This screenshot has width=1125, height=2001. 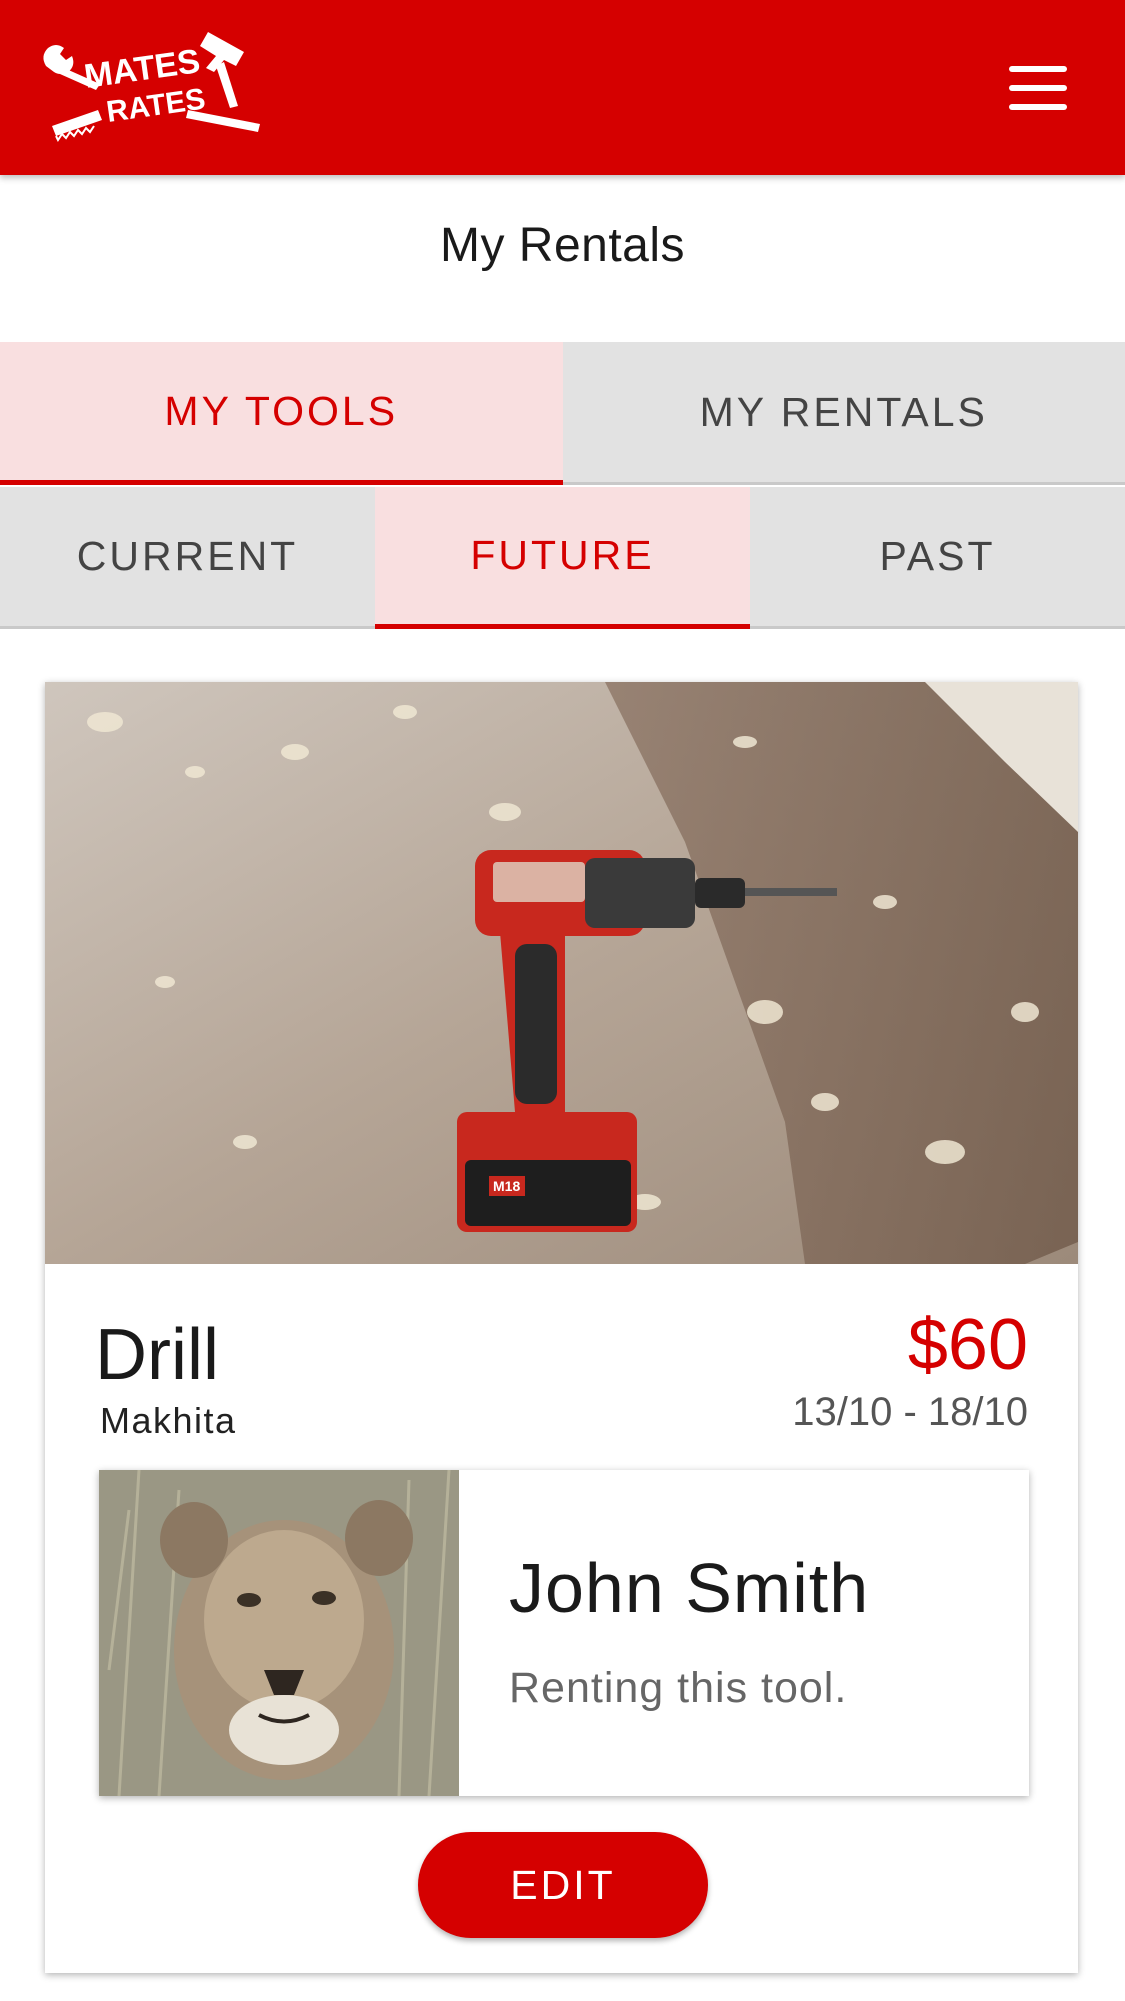 I want to click on sub-tabs: CURRENT FUTURE PAST, so click(x=562, y=558).